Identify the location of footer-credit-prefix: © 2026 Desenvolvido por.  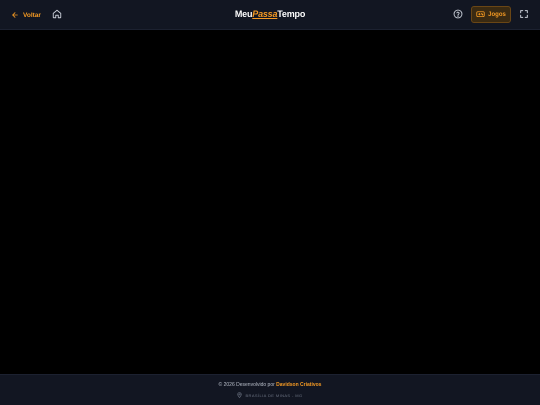
(246, 385).